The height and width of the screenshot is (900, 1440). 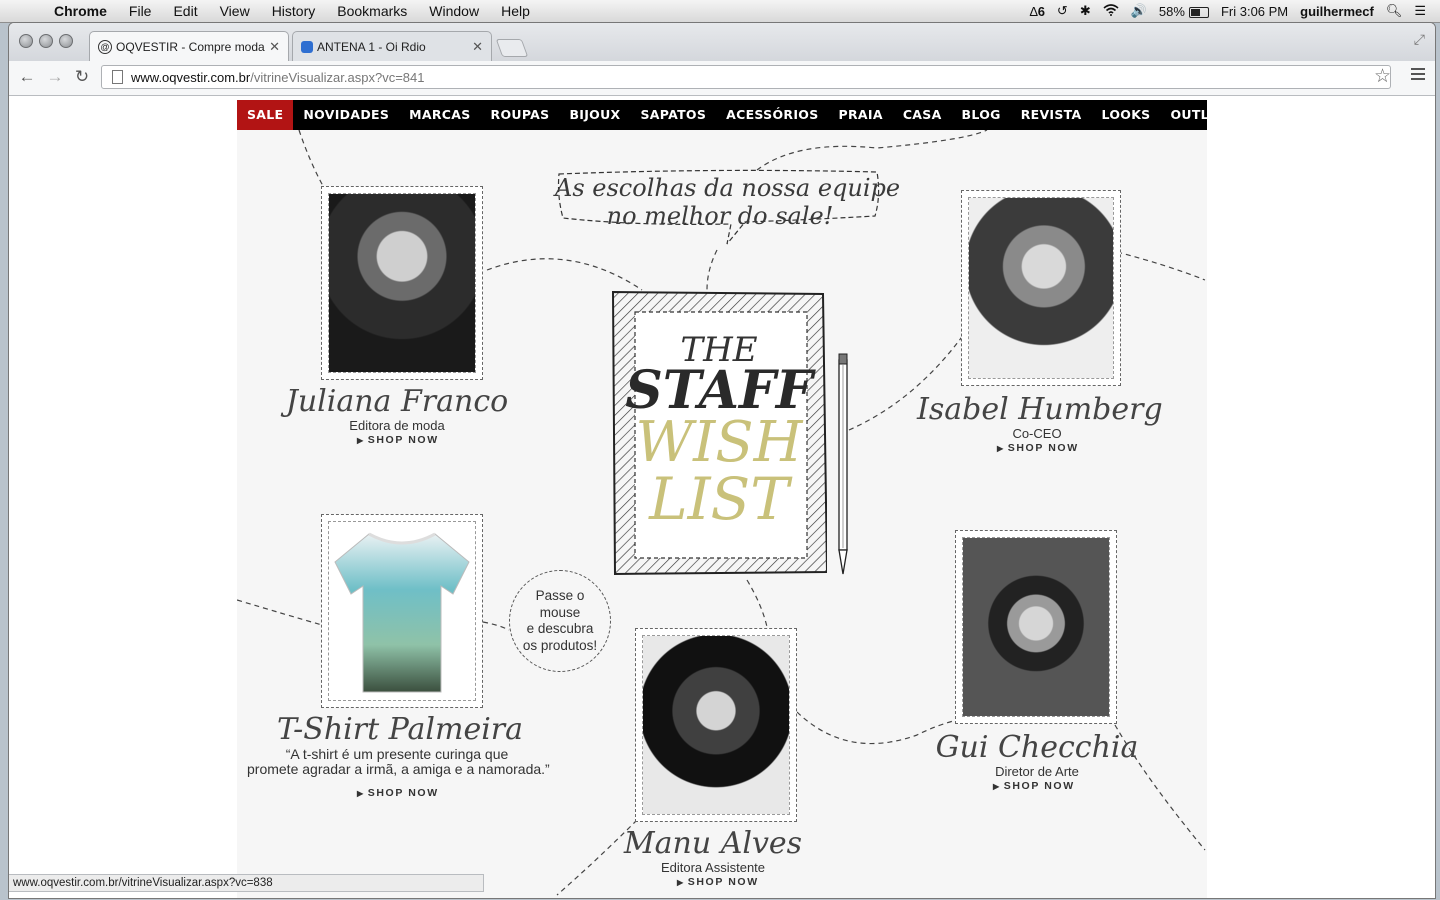 I want to click on forward-button: →, so click(x=55, y=77).